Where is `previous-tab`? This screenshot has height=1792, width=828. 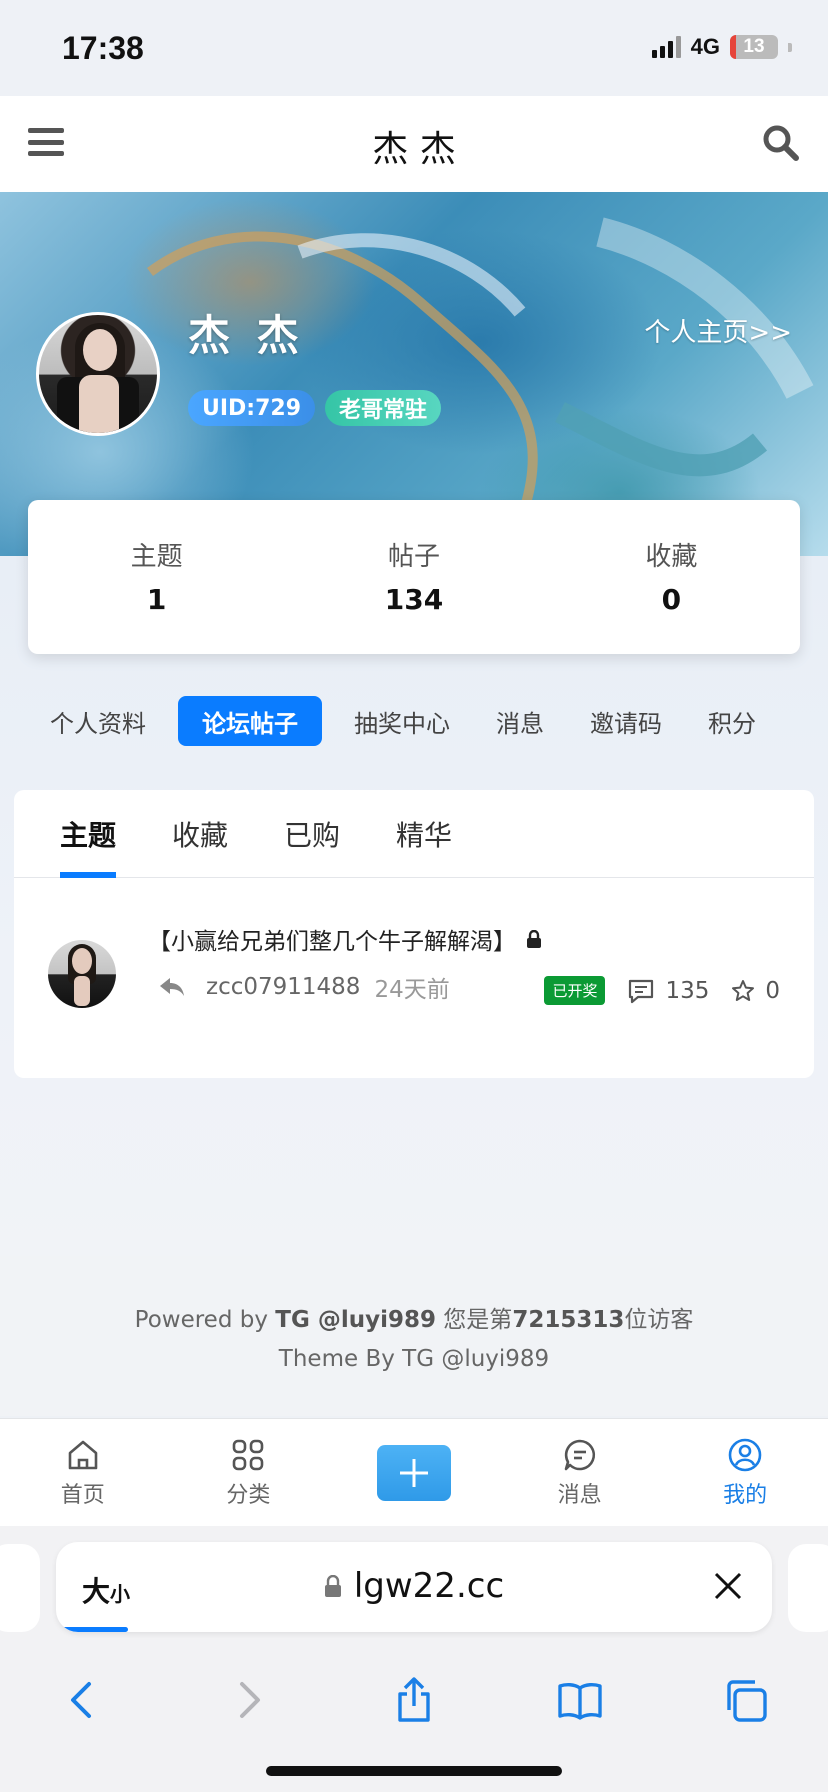
previous-tab is located at coordinates (20, 1588).